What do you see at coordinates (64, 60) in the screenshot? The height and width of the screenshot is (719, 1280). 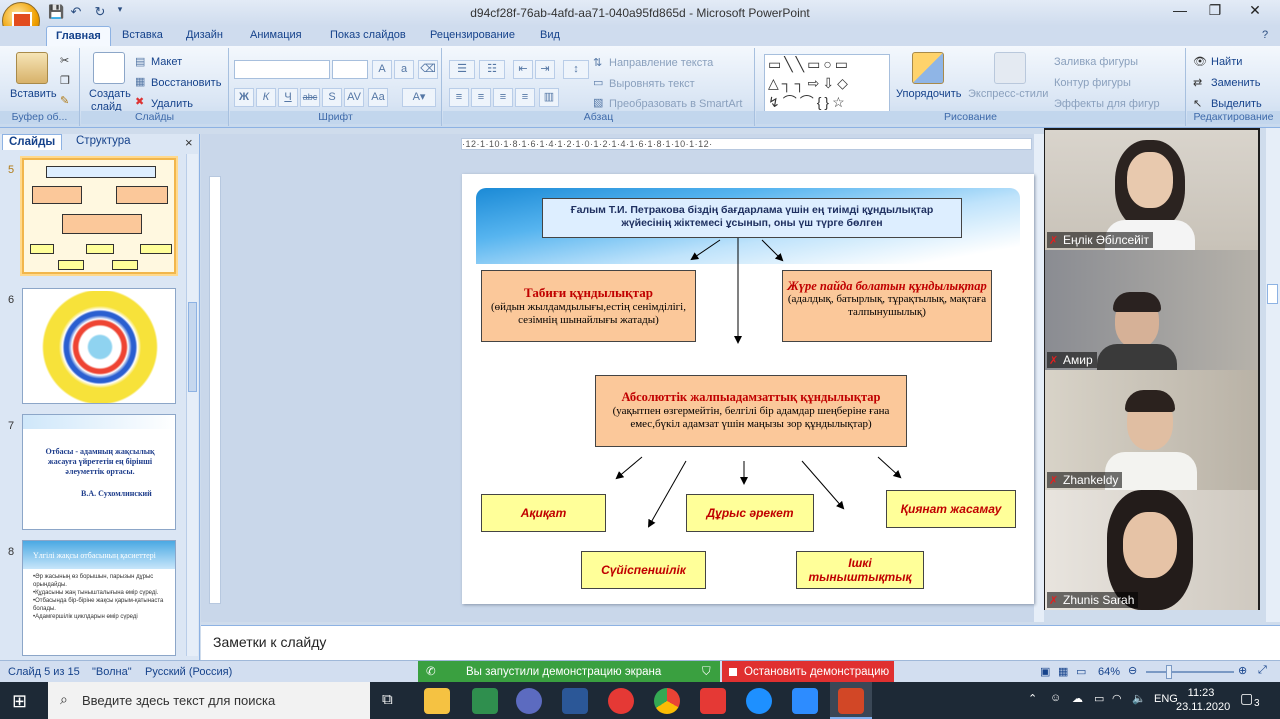 I see `cut-icon: ✂` at bounding box center [64, 60].